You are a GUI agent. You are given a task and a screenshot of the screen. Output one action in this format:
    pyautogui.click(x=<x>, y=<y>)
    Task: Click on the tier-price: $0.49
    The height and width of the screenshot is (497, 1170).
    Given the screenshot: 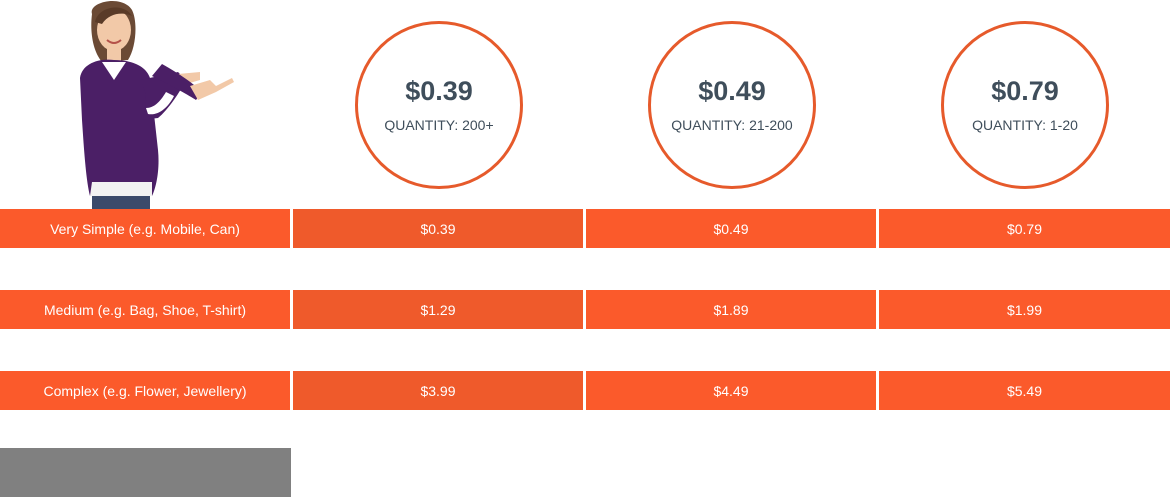 What is the action you would take?
    pyautogui.click(x=732, y=90)
    